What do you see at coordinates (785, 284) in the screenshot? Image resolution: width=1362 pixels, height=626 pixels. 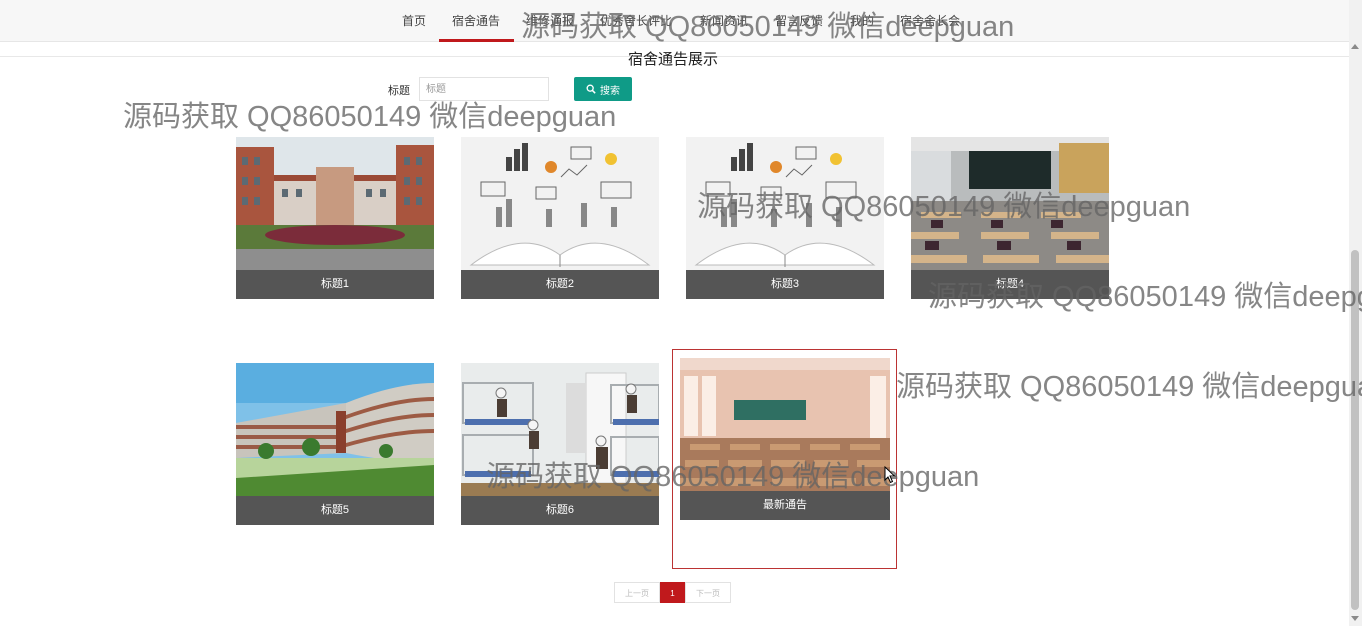 I see `card-title: 标题3` at bounding box center [785, 284].